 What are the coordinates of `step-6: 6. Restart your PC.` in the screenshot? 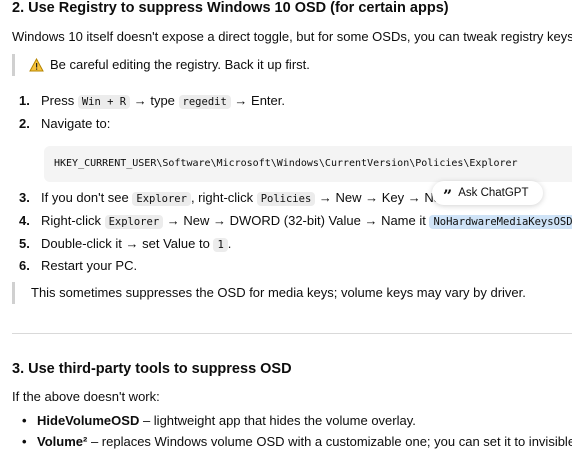 It's located at (78, 265).